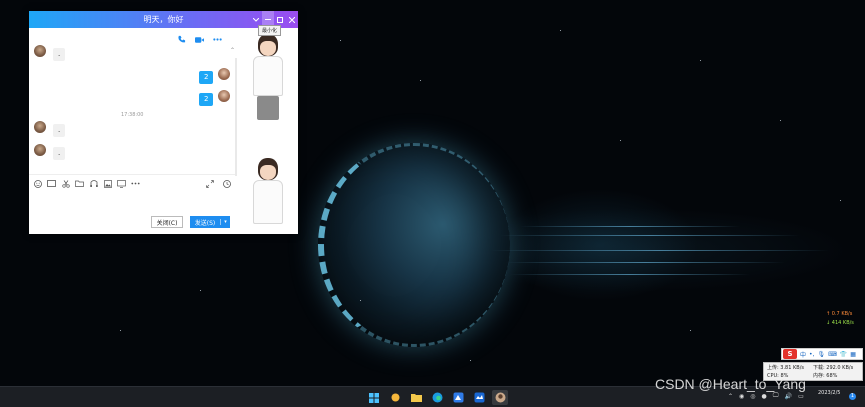 The width and height of the screenshot is (865, 407). Describe the element at coordinates (209, 183) in the screenshot. I see `expand-icon` at that location.